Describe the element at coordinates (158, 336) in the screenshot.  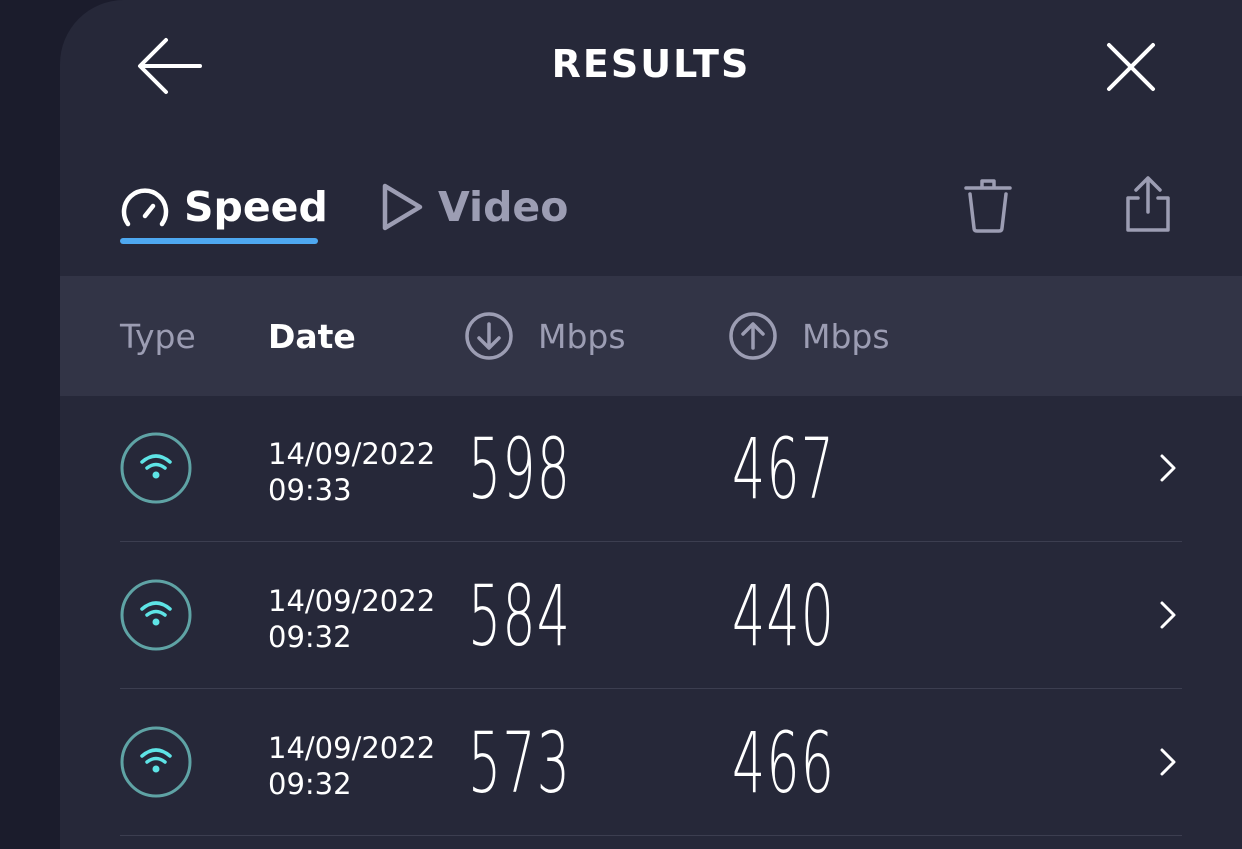
I see `column-header-type: Type` at that location.